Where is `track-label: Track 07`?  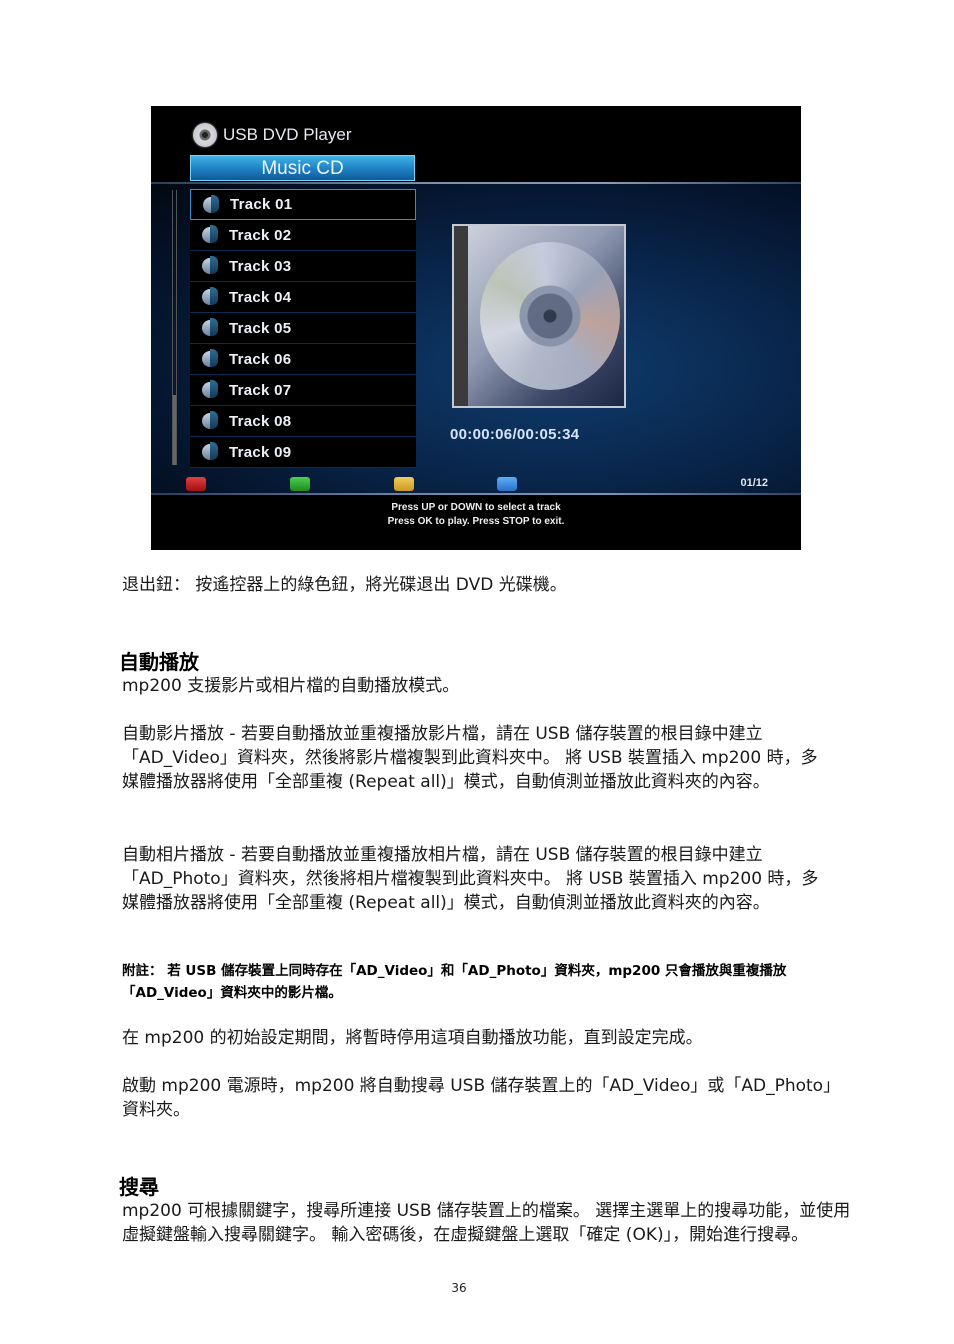 track-label: Track 07 is located at coordinates (260, 390).